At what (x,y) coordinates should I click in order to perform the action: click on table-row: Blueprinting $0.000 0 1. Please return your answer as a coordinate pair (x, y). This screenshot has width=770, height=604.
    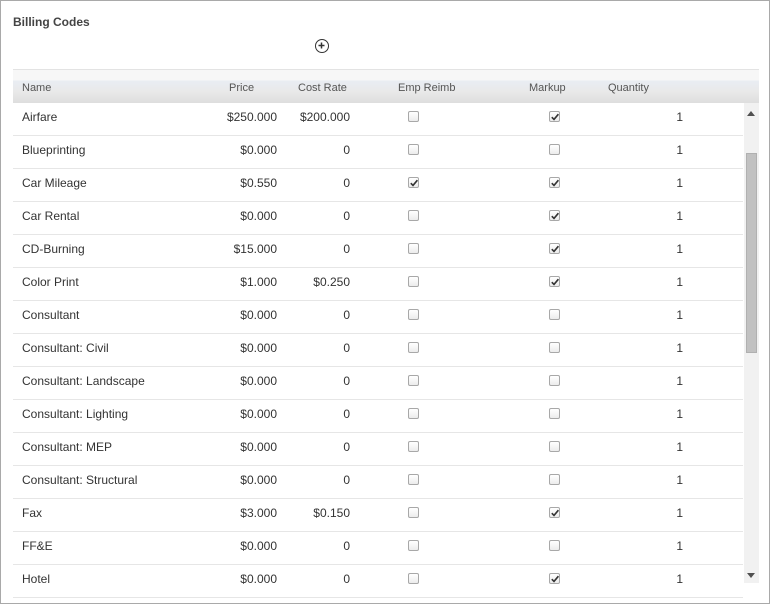
    Looking at the image, I should click on (378, 152).